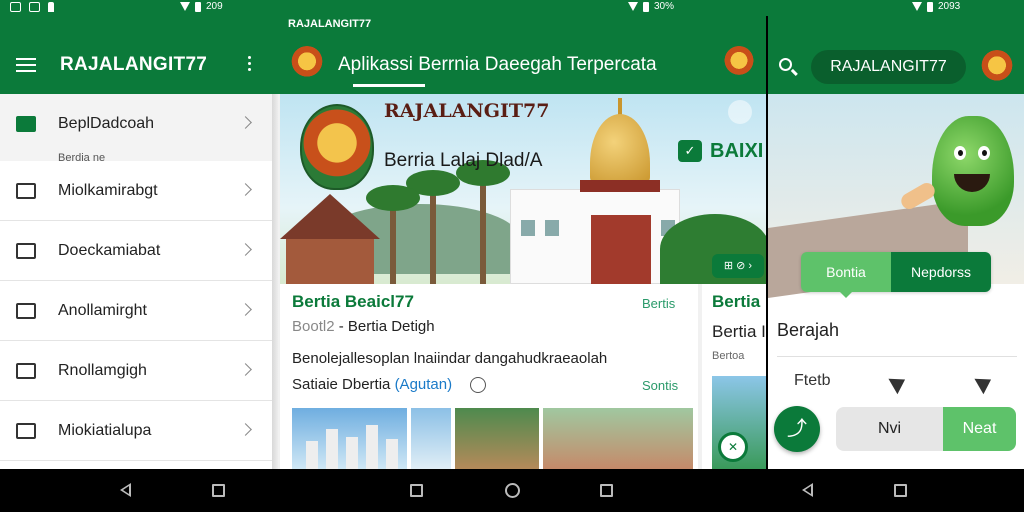 Image resolution: width=1024 pixels, height=512 pixels. What do you see at coordinates (846, 295) in the screenshot?
I see `segment-caret` at bounding box center [846, 295].